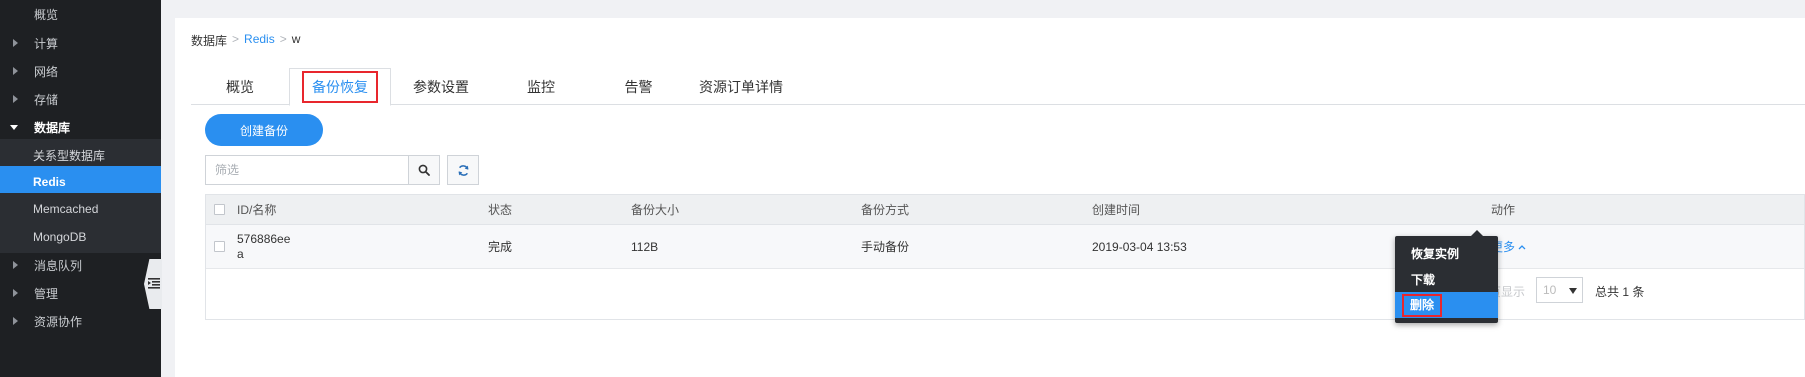 This screenshot has height=377, width=1805. I want to click on per-page-select: 10, so click(1559, 290).